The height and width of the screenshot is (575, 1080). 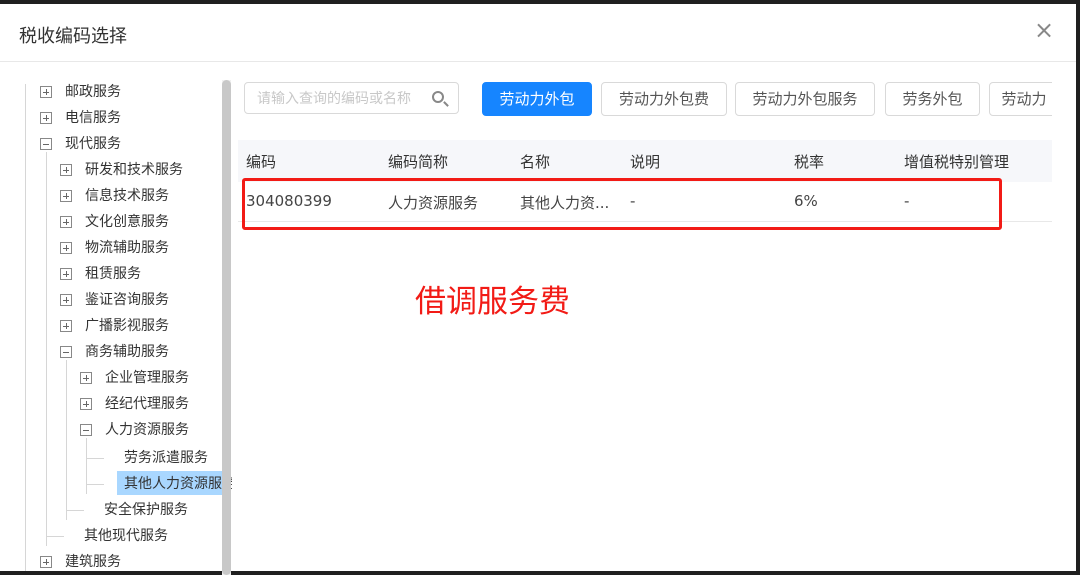 What do you see at coordinates (127, 222) in the screenshot?
I see `tree-item-label: 文化创意服务` at bounding box center [127, 222].